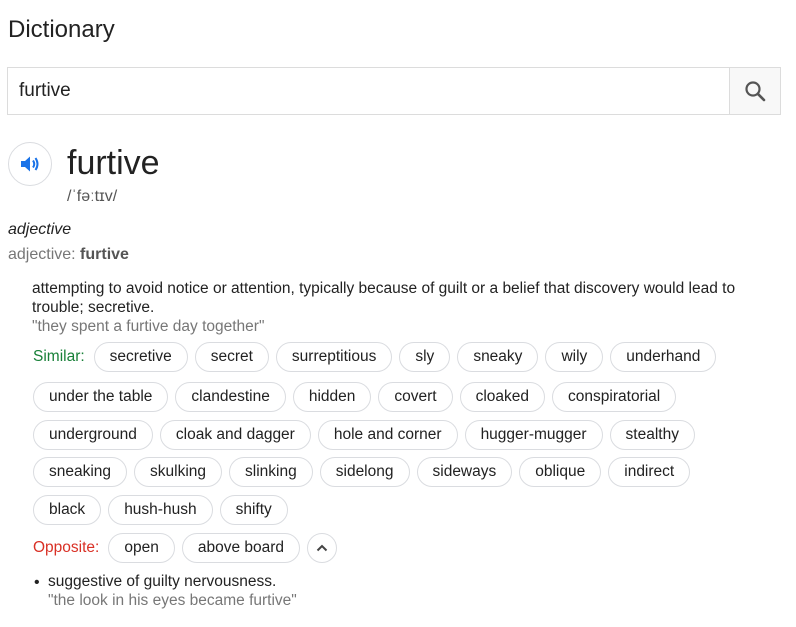 The height and width of the screenshot is (627, 796). What do you see at coordinates (235, 435) in the screenshot?
I see `synonym-chip: cloak and dagger` at bounding box center [235, 435].